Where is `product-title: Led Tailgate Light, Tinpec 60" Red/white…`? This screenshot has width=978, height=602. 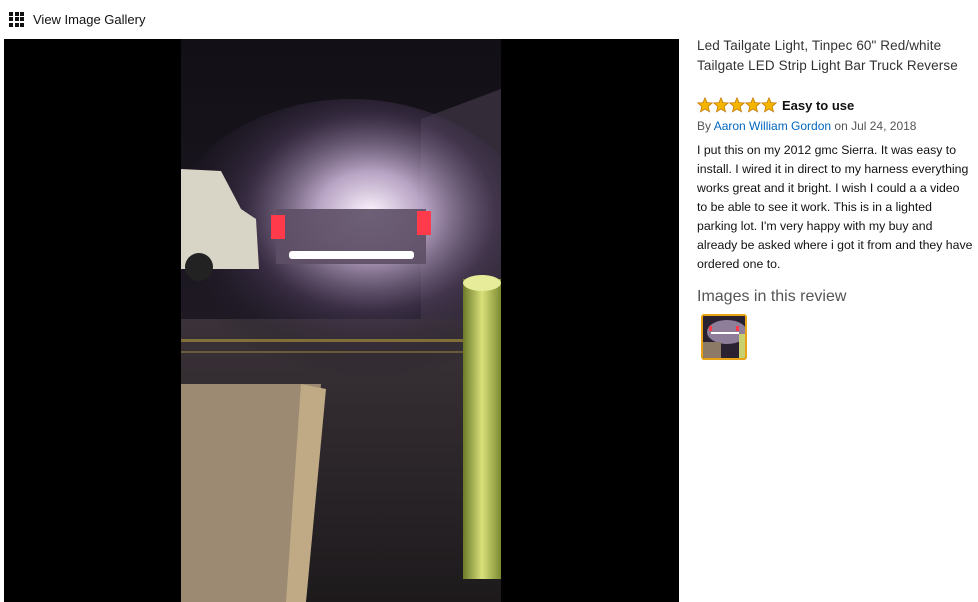 product-title: Led Tailgate Light, Tinpec 60" Red/white… is located at coordinates (827, 55).